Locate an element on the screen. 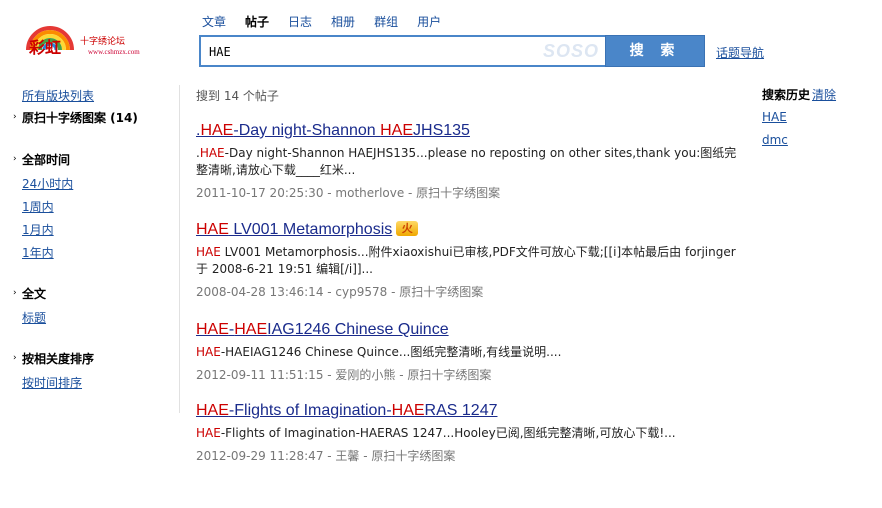  history-item: HAE is located at coordinates (774, 117).